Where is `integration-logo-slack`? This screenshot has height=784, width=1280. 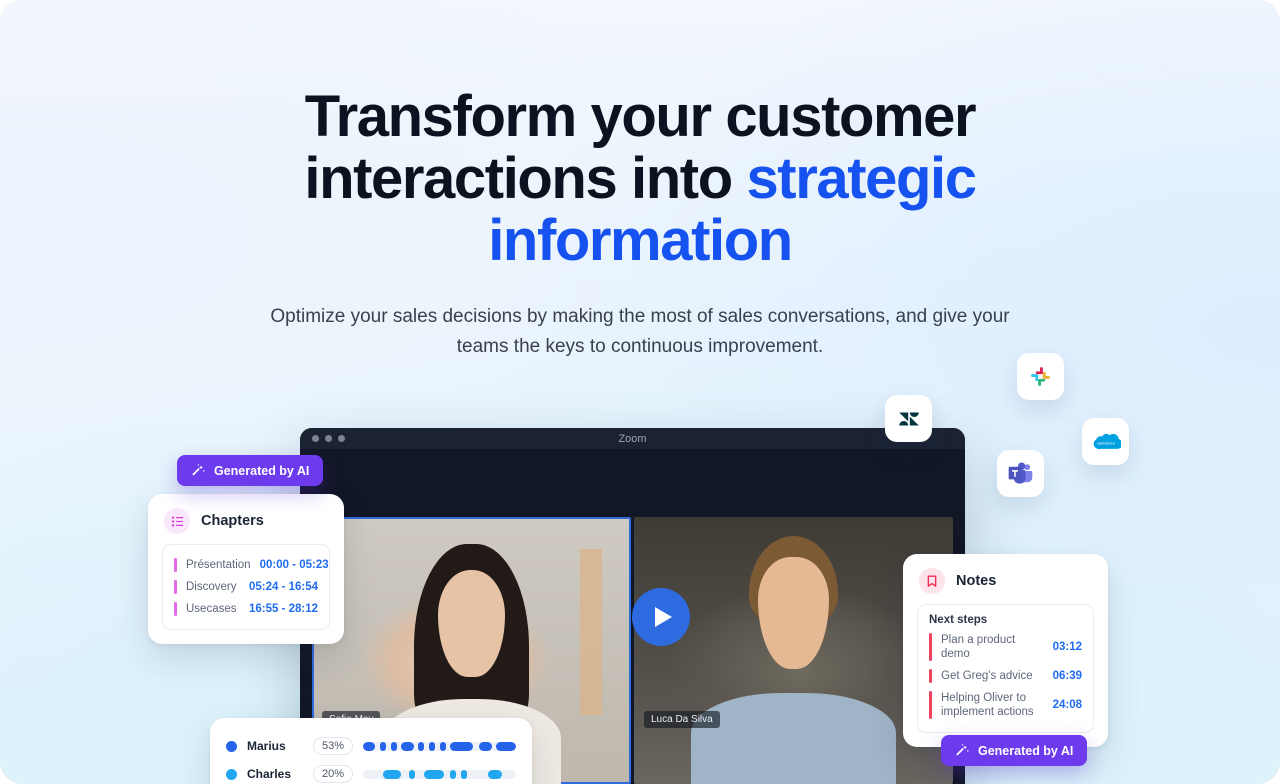 integration-logo-slack is located at coordinates (1040, 376).